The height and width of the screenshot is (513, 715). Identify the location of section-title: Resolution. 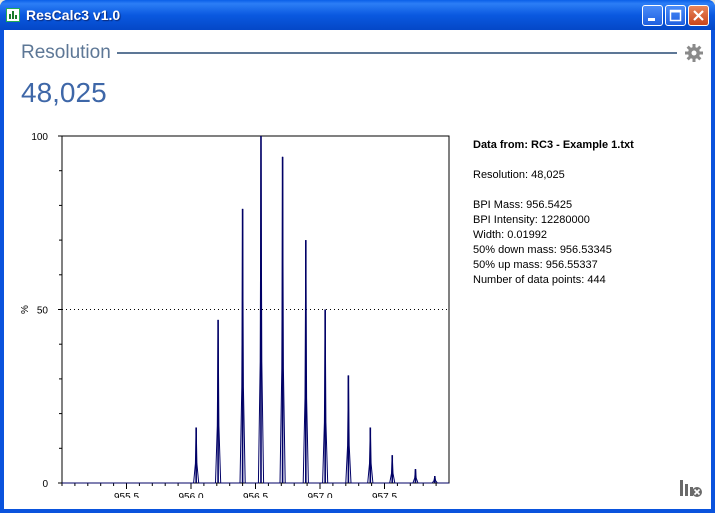
(66, 52).